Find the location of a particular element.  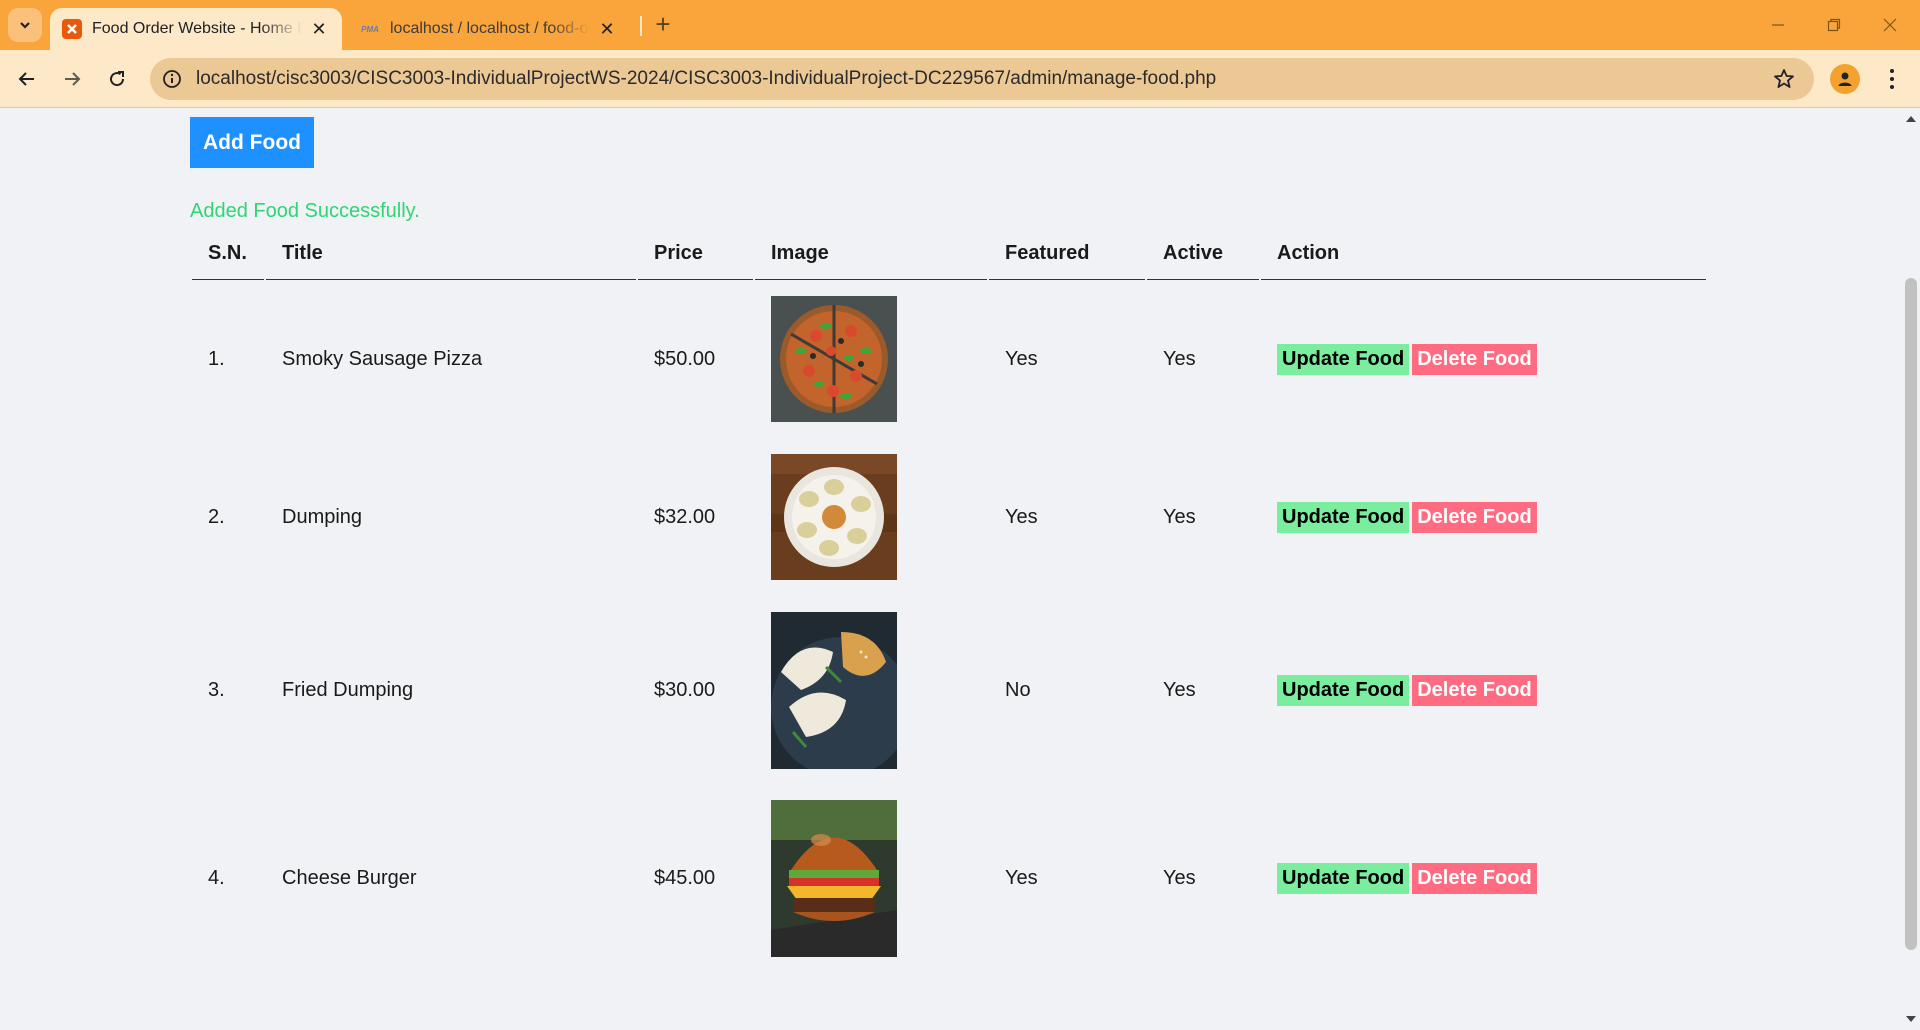

bookmark-star-icon is located at coordinates (1784, 79).